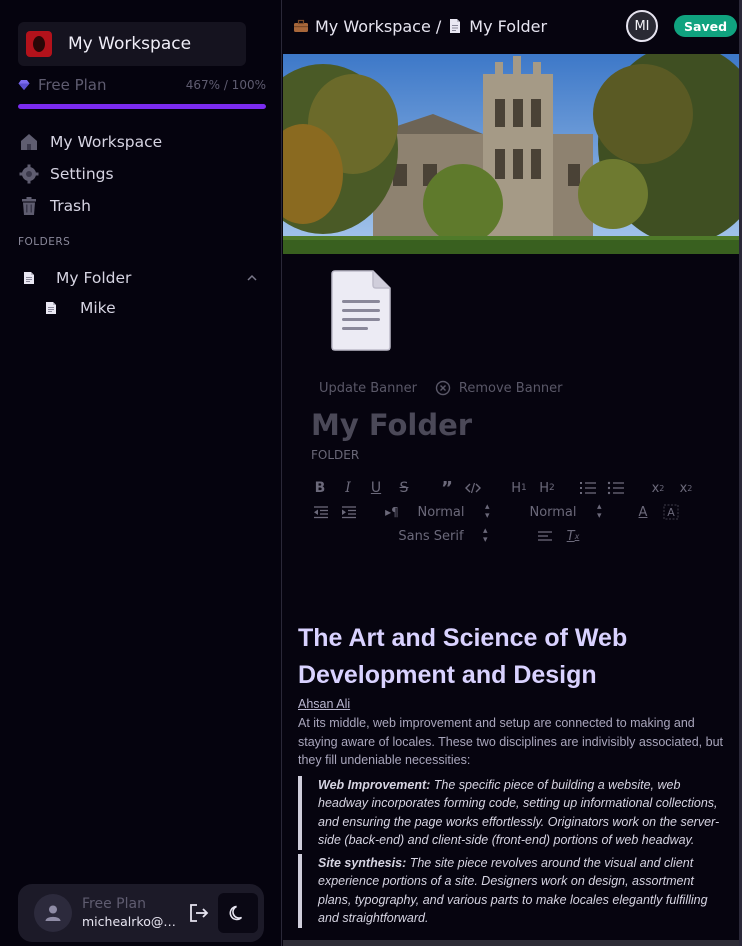  Describe the element at coordinates (431, 536) in the screenshot. I see `font-select-value: Sans Serif` at that location.